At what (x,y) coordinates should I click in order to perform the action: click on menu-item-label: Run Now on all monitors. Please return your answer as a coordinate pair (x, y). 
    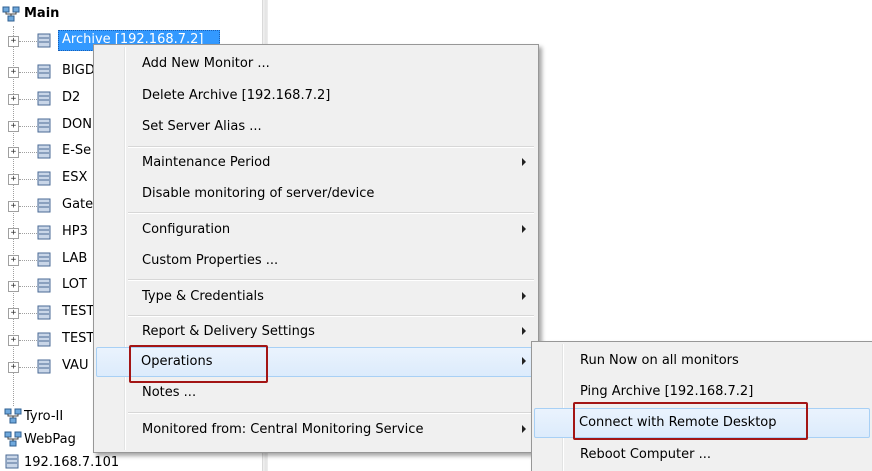
    Looking at the image, I should click on (659, 360).